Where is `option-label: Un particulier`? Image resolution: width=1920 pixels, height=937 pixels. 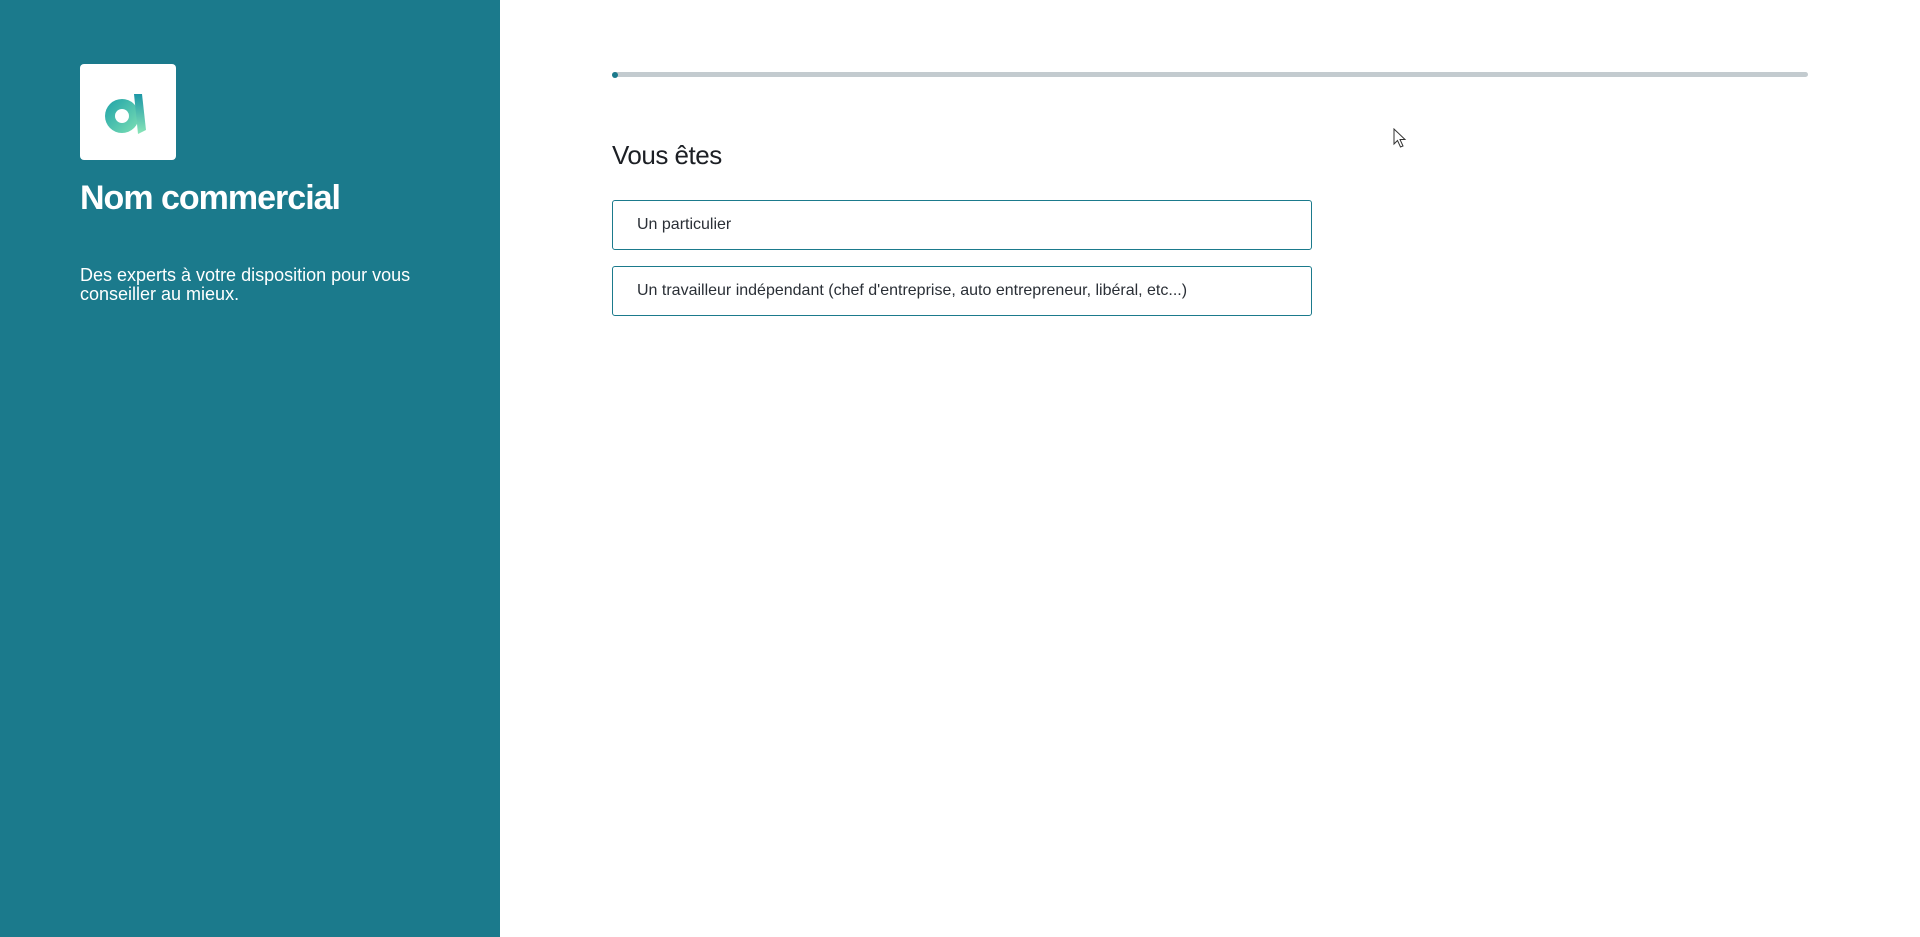 option-label: Un particulier is located at coordinates (684, 224).